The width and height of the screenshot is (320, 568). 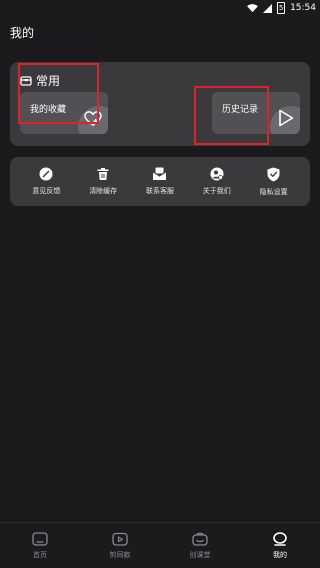 I want to click on clear-cache-button: 清除缓存, so click(x=103, y=181).